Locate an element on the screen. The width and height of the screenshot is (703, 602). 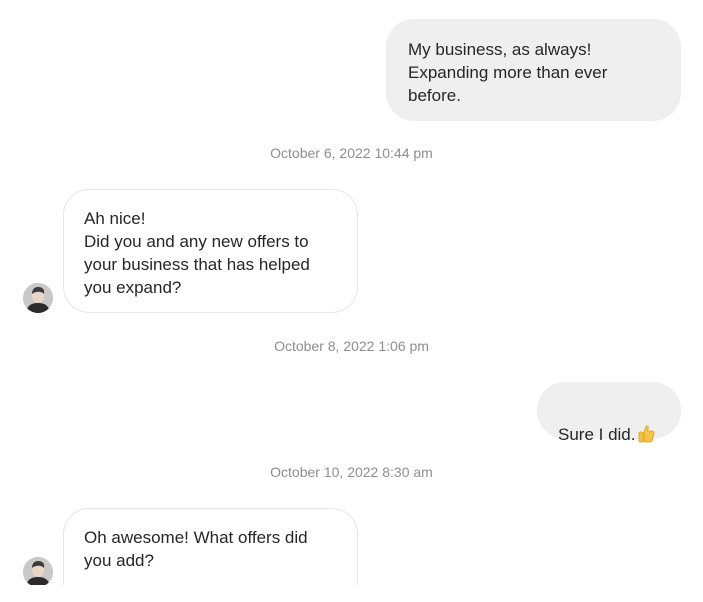
message-bubble-sent: Sure I did. is located at coordinates (609, 413).